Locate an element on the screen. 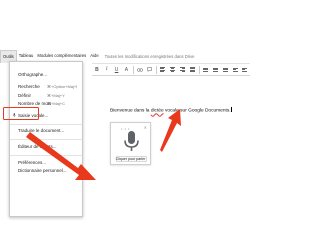 The height and width of the screenshot is (250, 320). menu-item-research: Recherche ⌘+Option+Maj+I is located at coordinates (46, 86).